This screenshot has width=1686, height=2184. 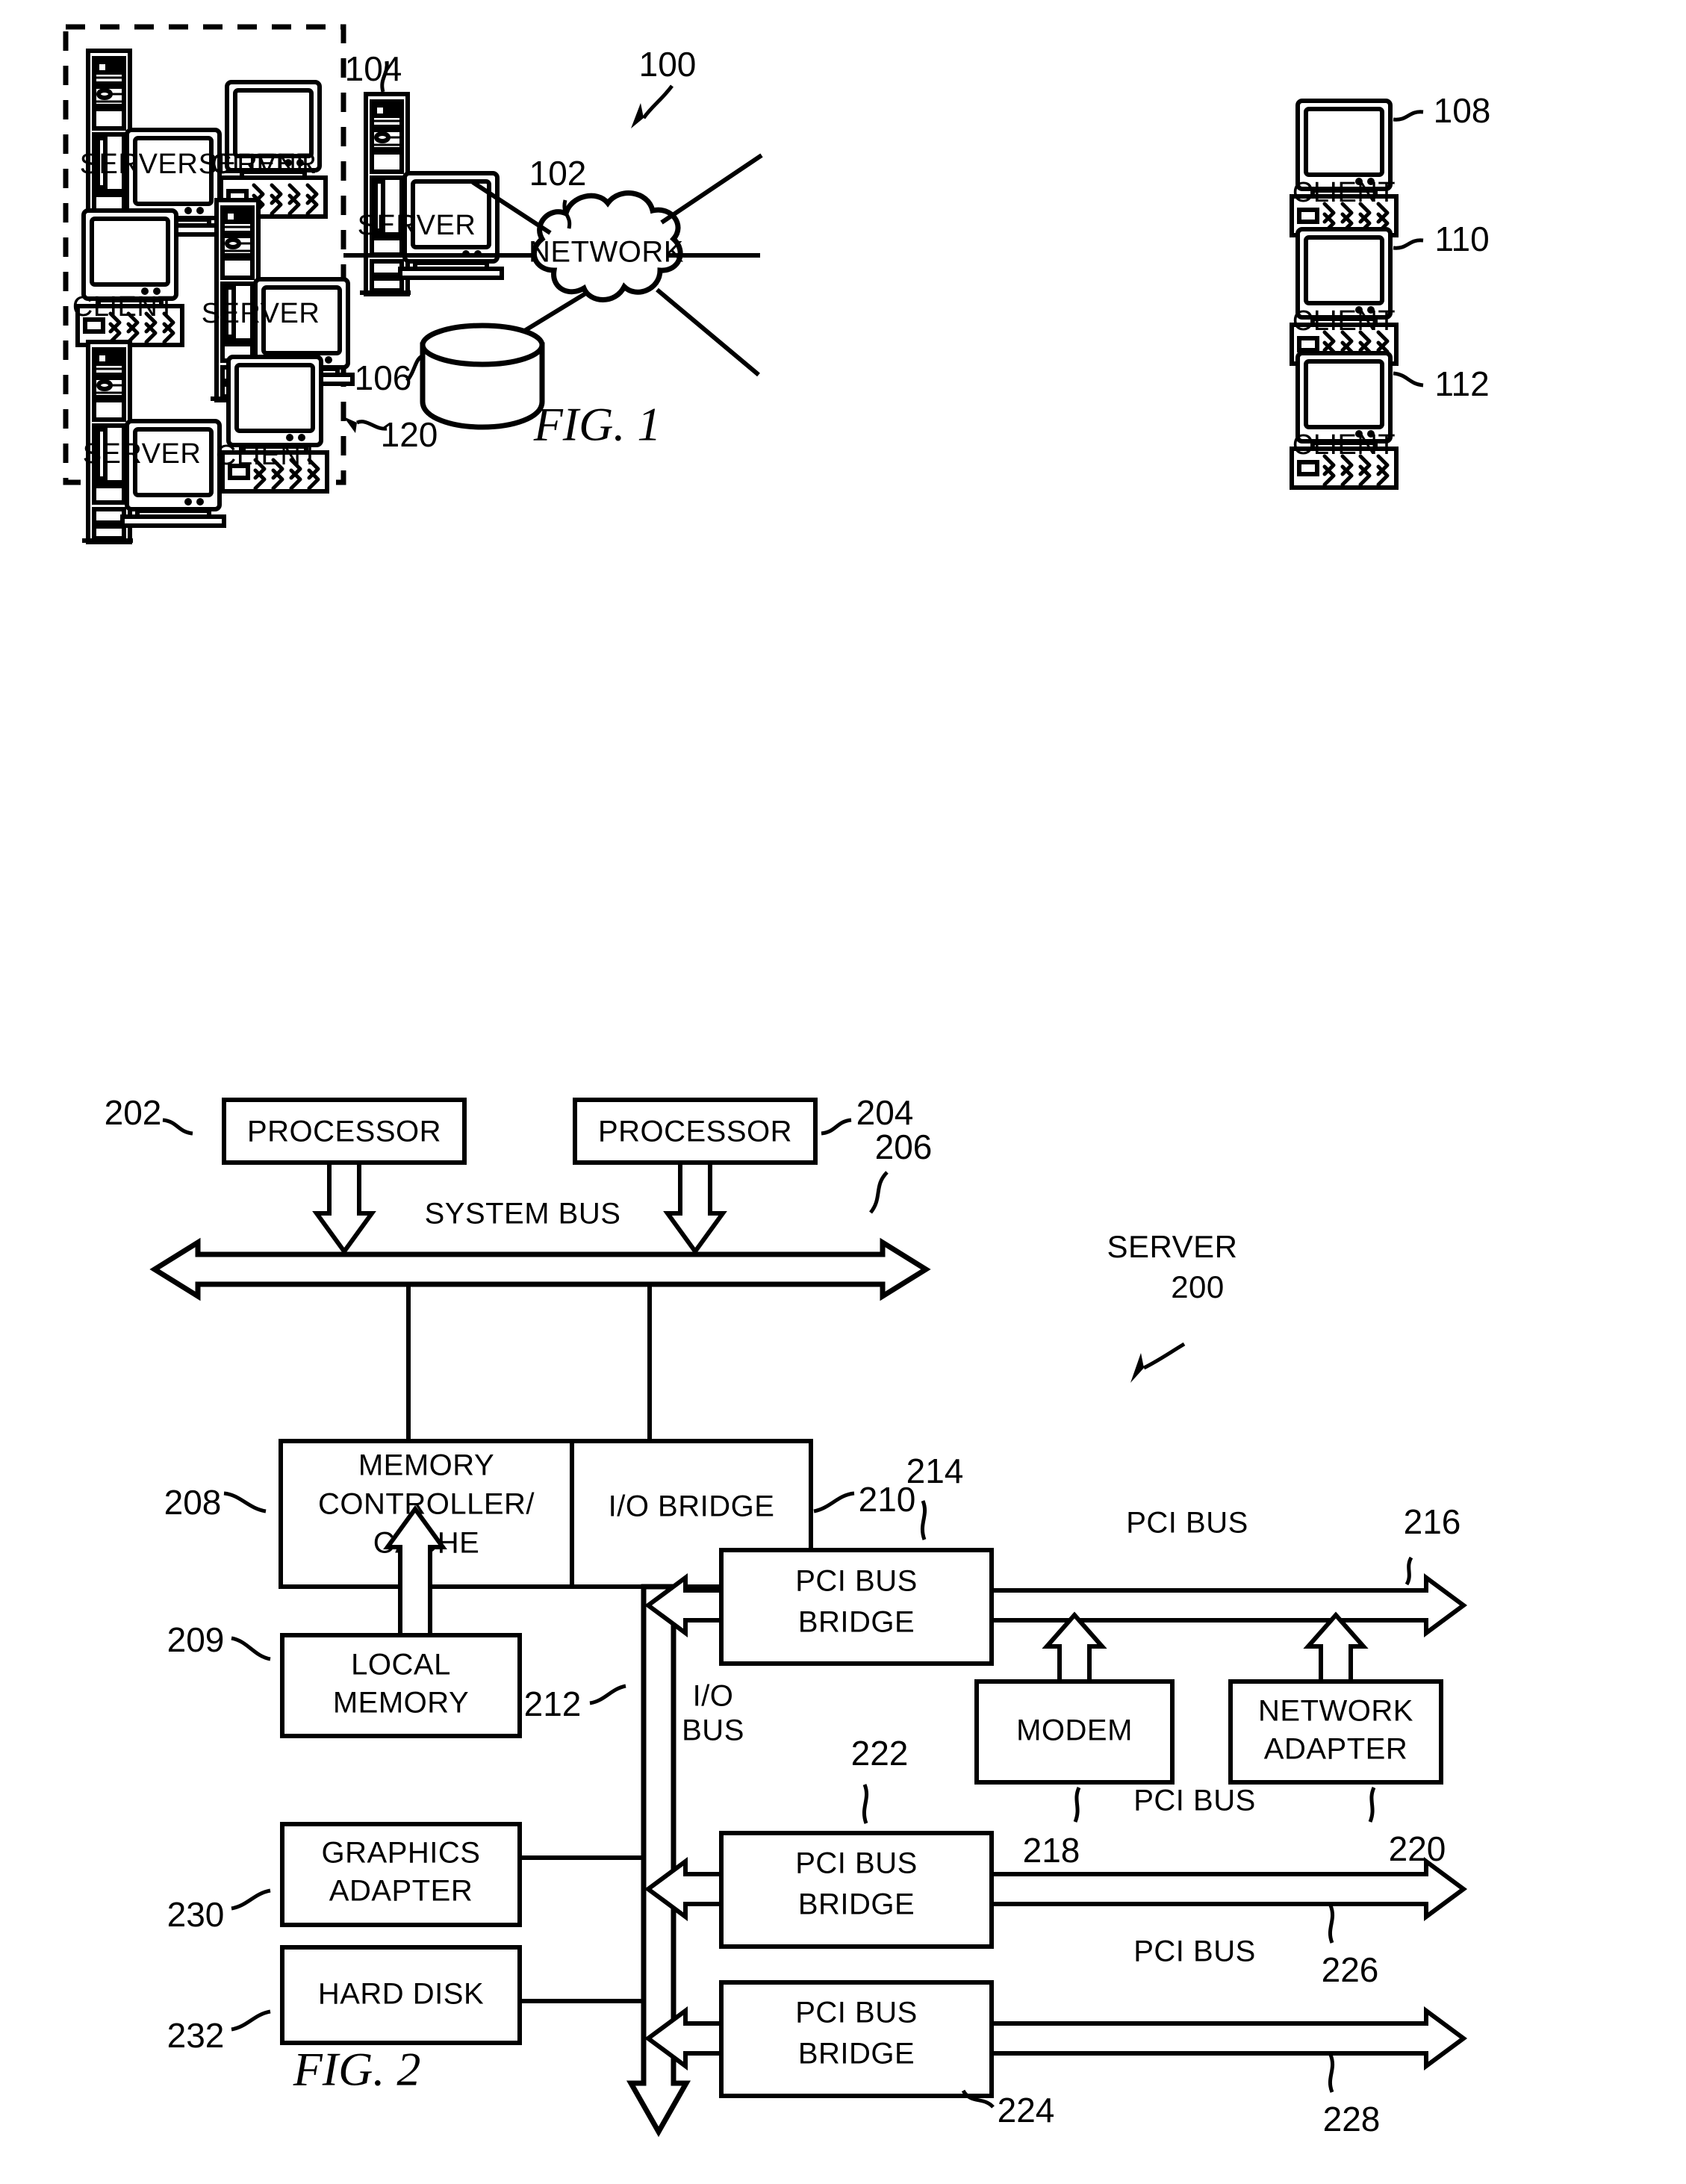 What do you see at coordinates (668, 64) in the screenshot?
I see `fig1-ref-100: 100` at bounding box center [668, 64].